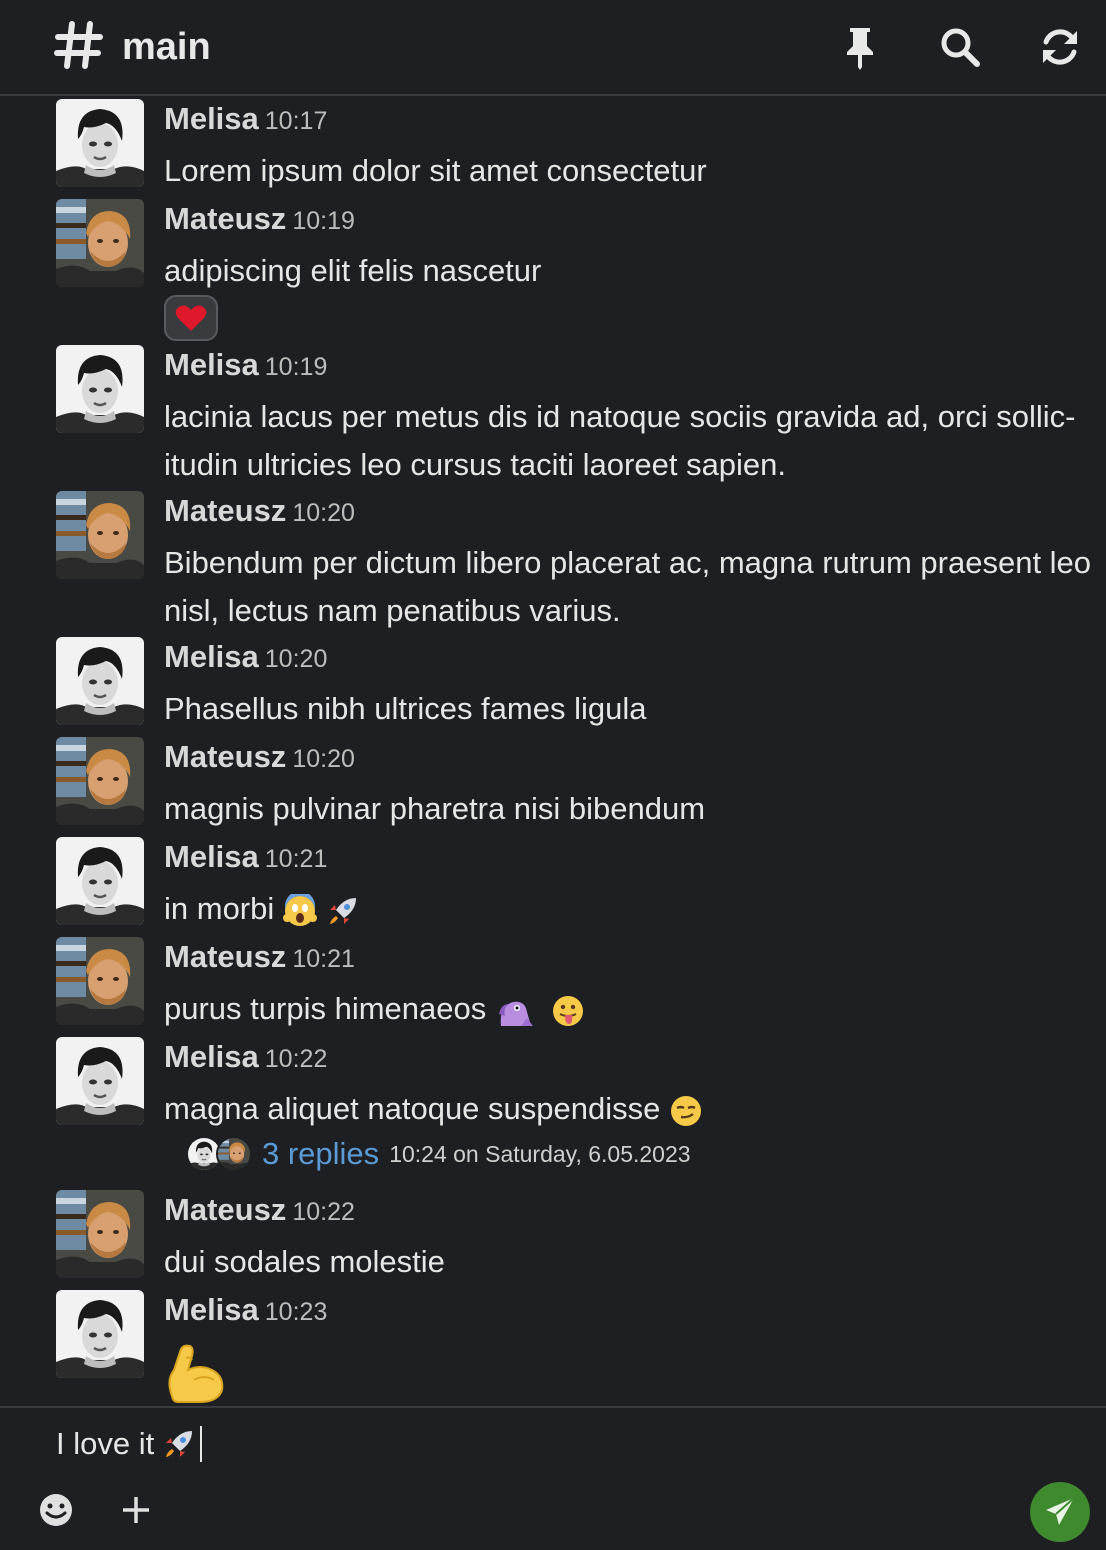 Image resolution: width=1106 pixels, height=1550 pixels. What do you see at coordinates (435, 808) in the screenshot?
I see `message-text: magnis pulvinar pharetra nisi bibendum` at bounding box center [435, 808].